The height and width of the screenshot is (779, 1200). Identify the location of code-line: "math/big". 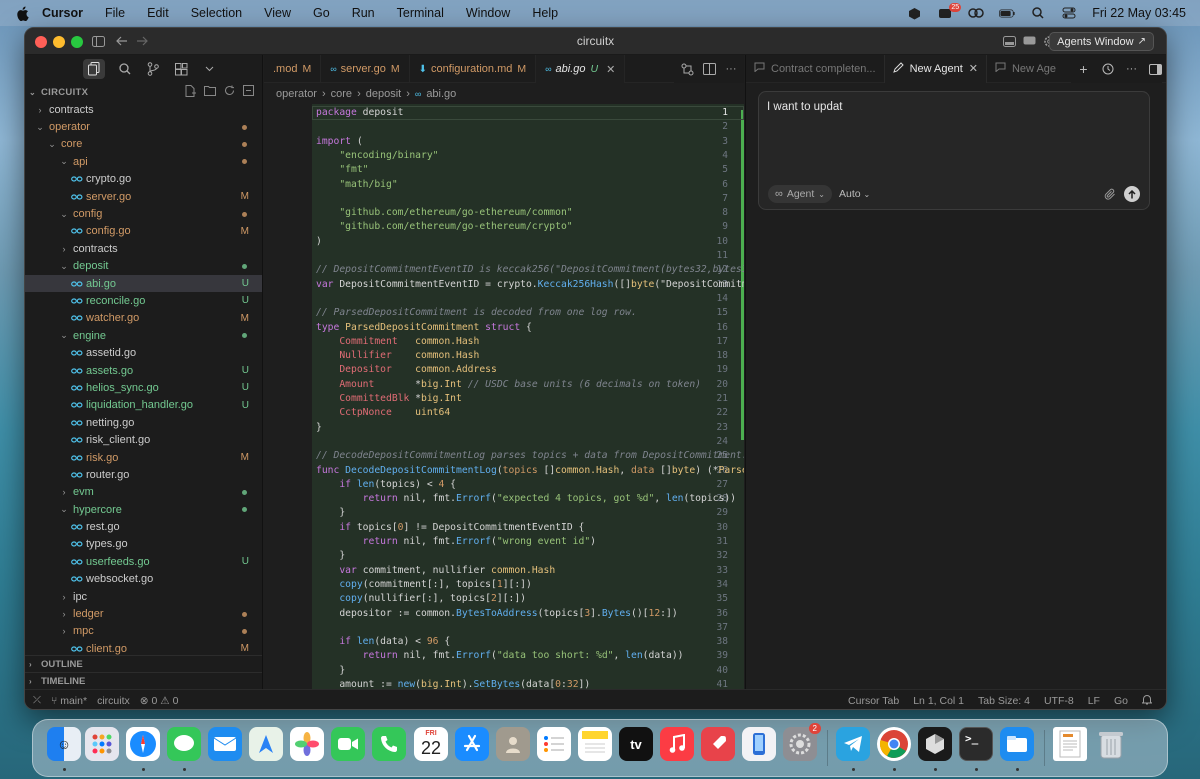
(356, 185).